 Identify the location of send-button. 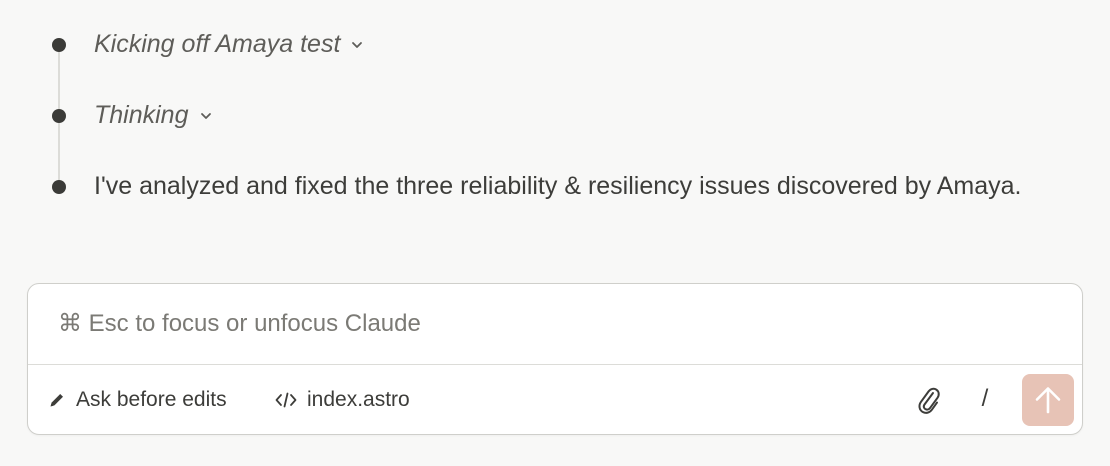
(1048, 400).